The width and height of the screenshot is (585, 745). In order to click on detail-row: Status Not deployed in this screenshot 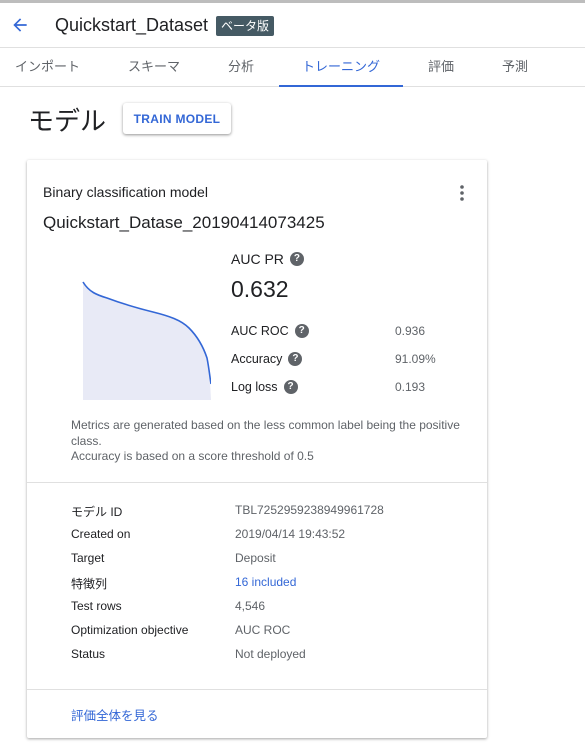, I will do `click(271, 656)`.